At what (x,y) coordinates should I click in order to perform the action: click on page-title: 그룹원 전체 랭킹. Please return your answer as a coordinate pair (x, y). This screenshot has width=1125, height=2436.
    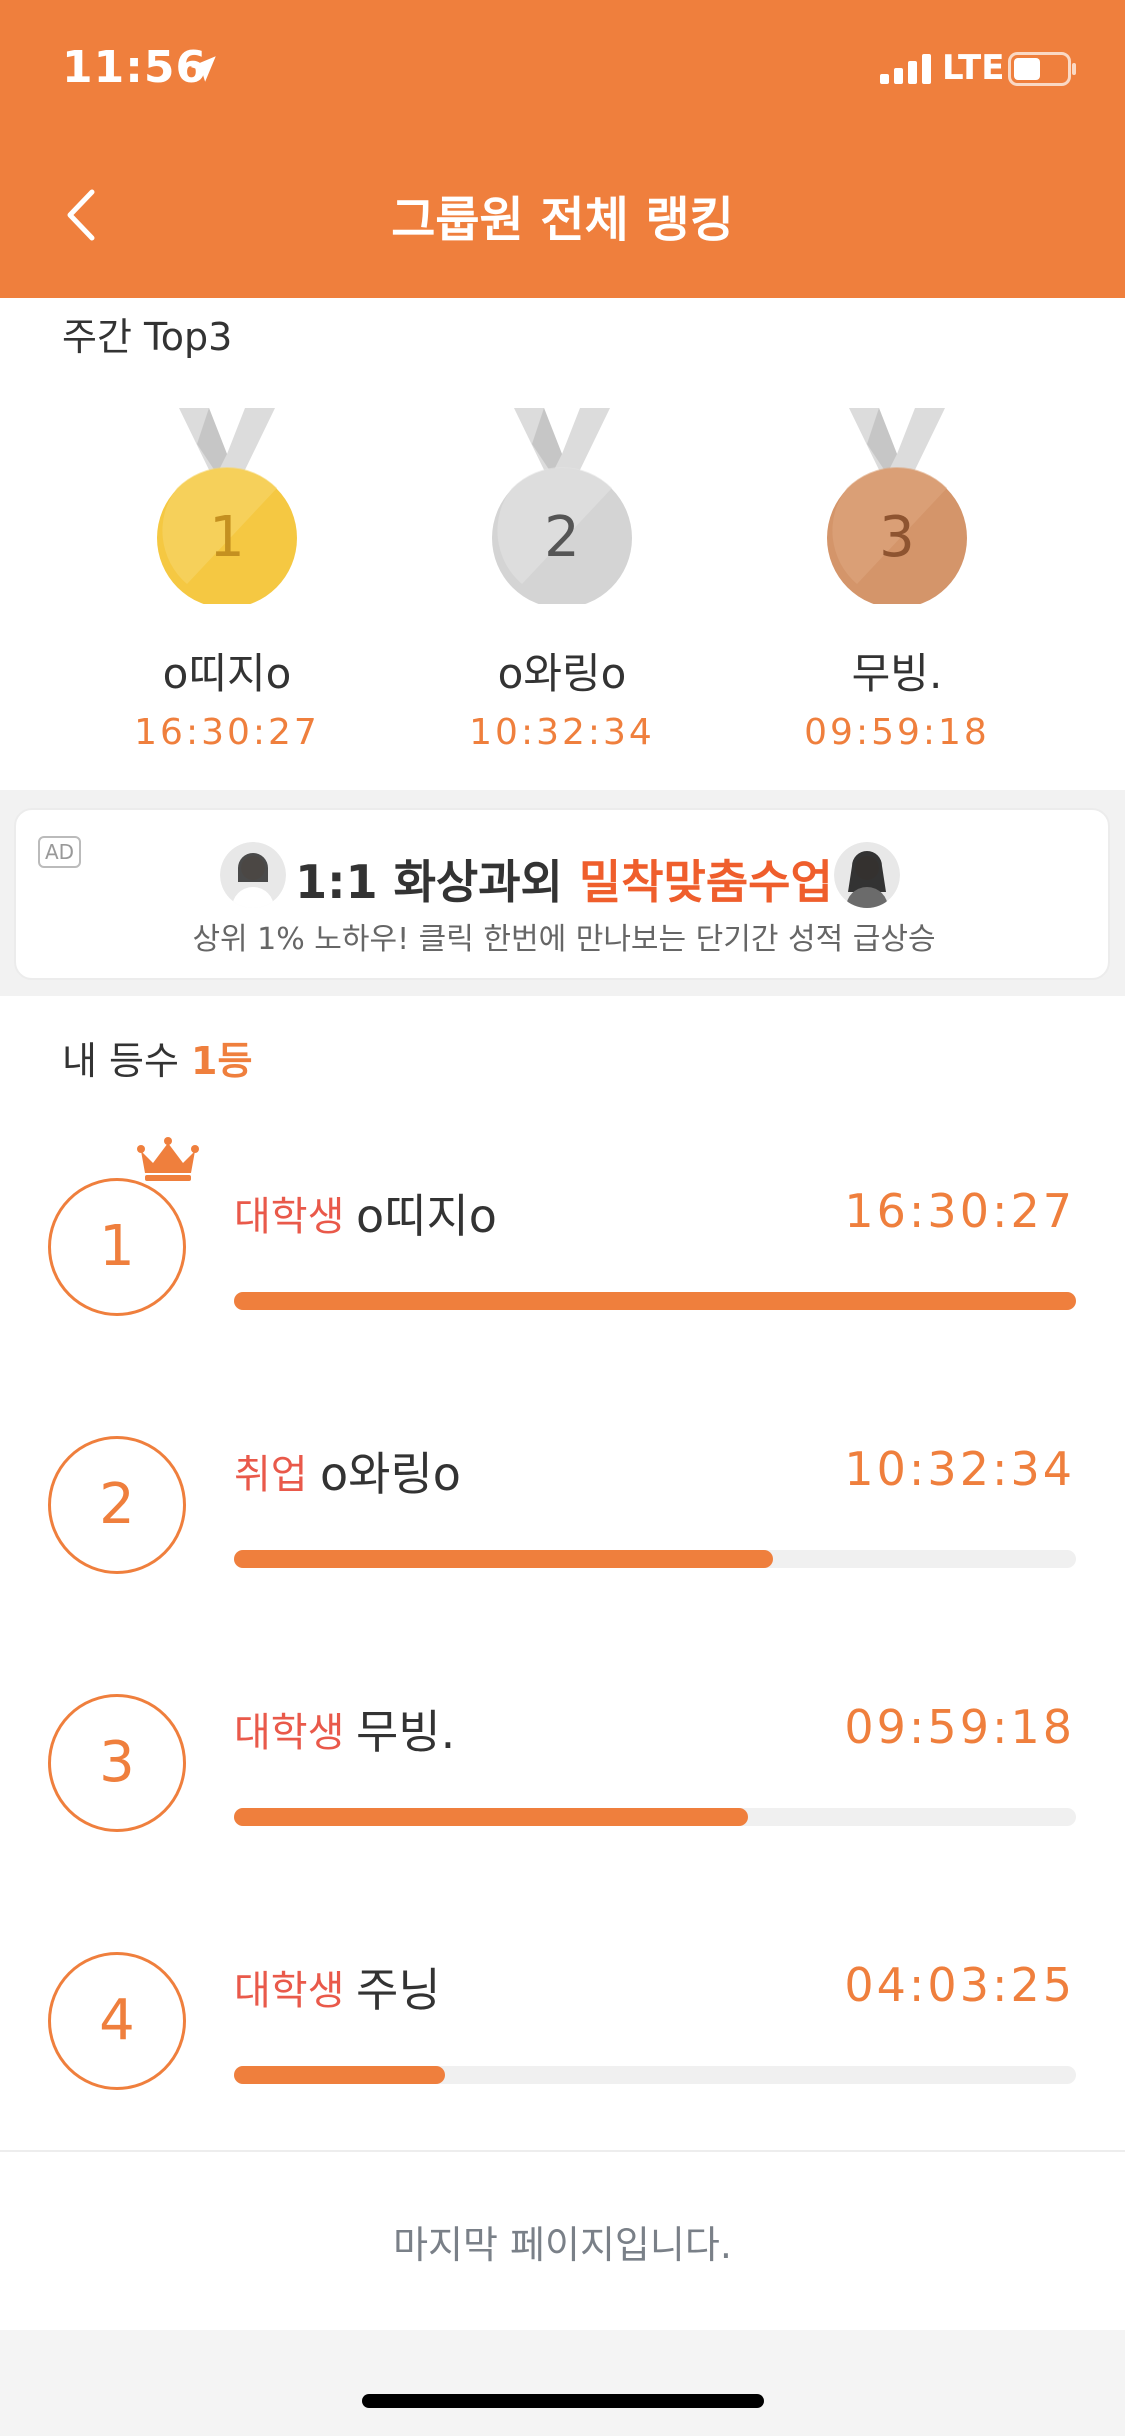
    Looking at the image, I should click on (562, 220).